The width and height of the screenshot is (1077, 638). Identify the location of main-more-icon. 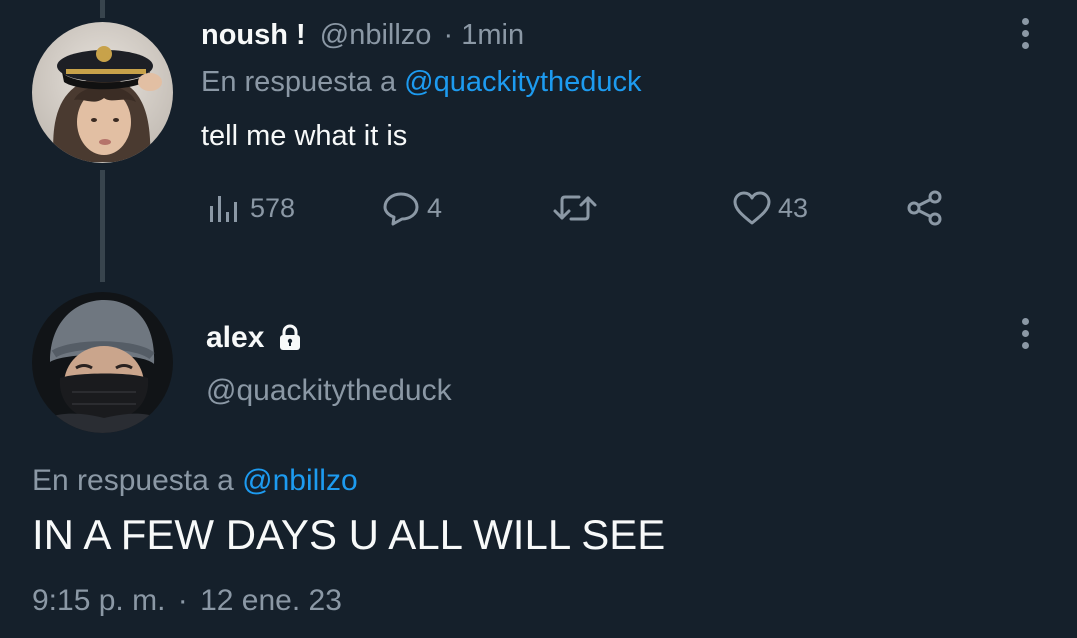
(1025, 338).